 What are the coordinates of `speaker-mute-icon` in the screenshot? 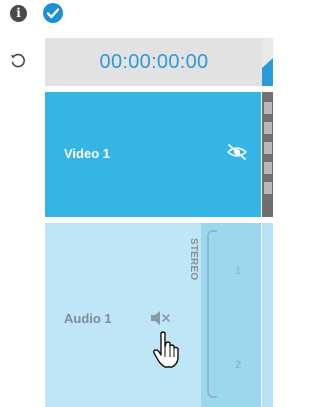 It's located at (160, 318).